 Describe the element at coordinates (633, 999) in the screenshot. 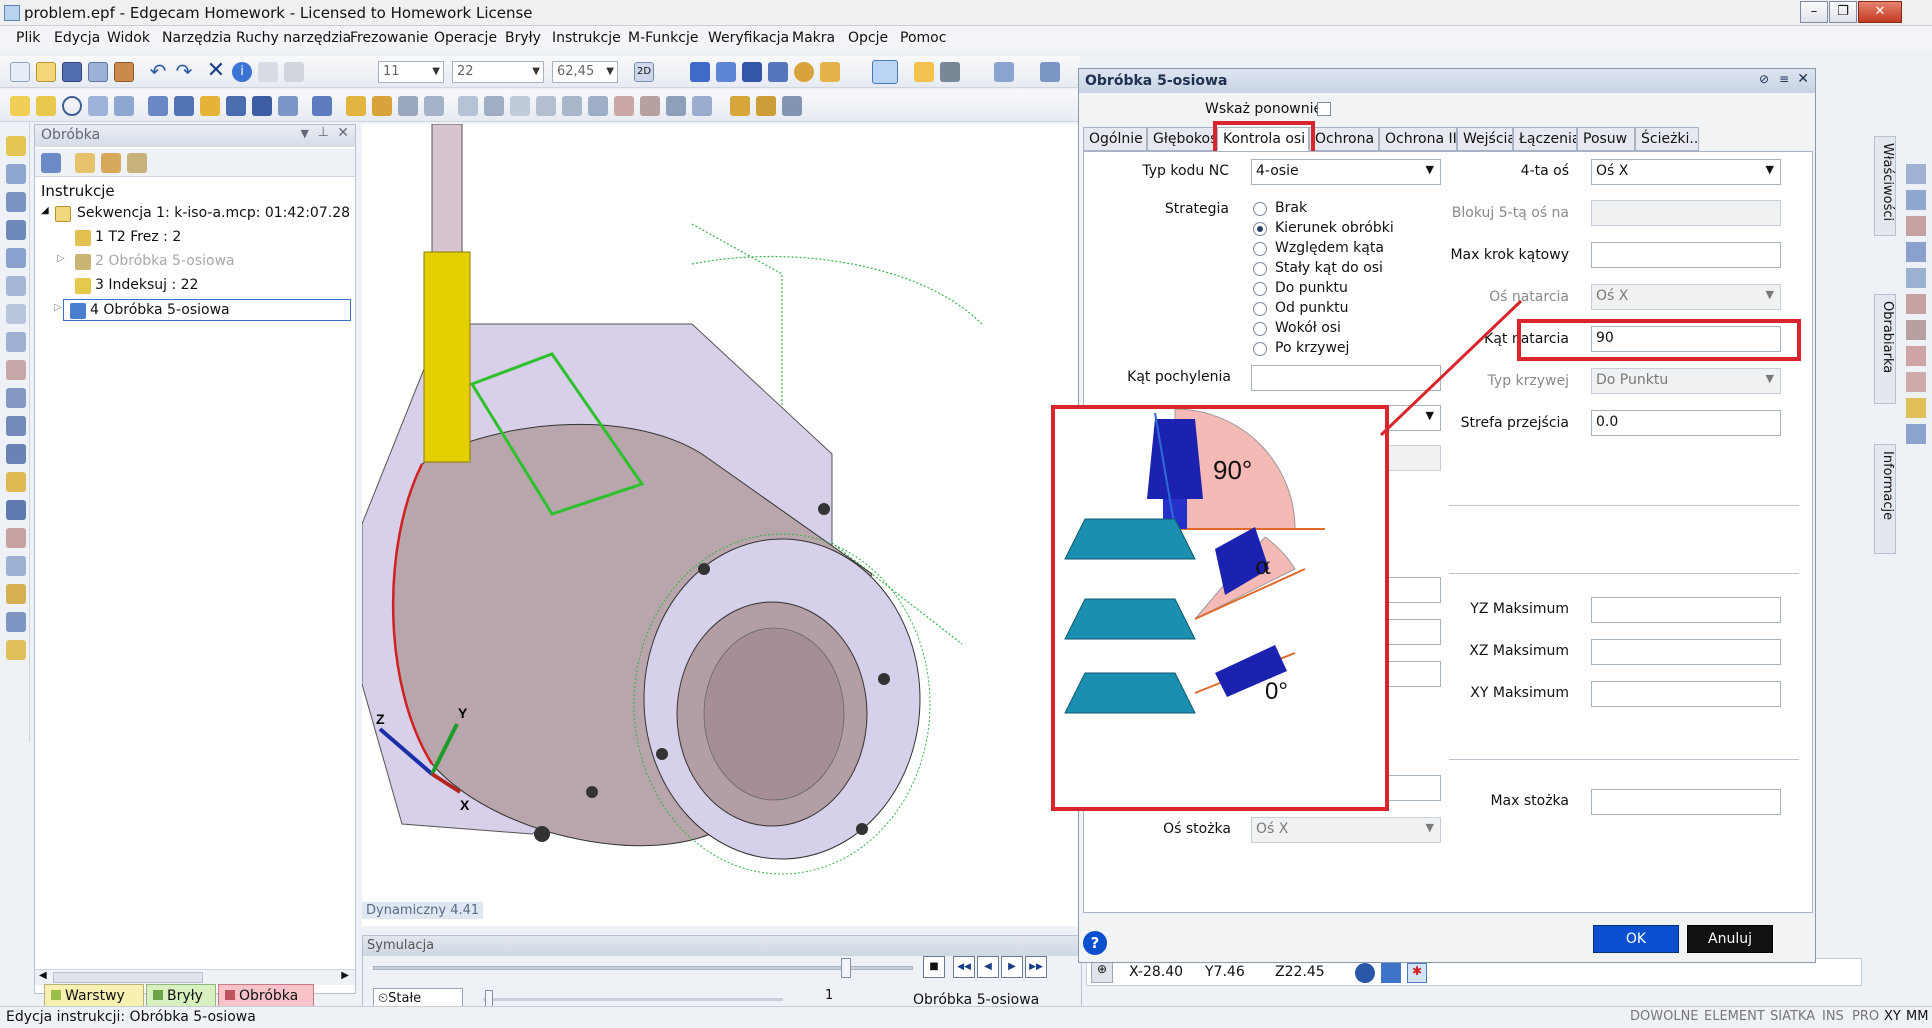

I see `sim-speed-track` at that location.